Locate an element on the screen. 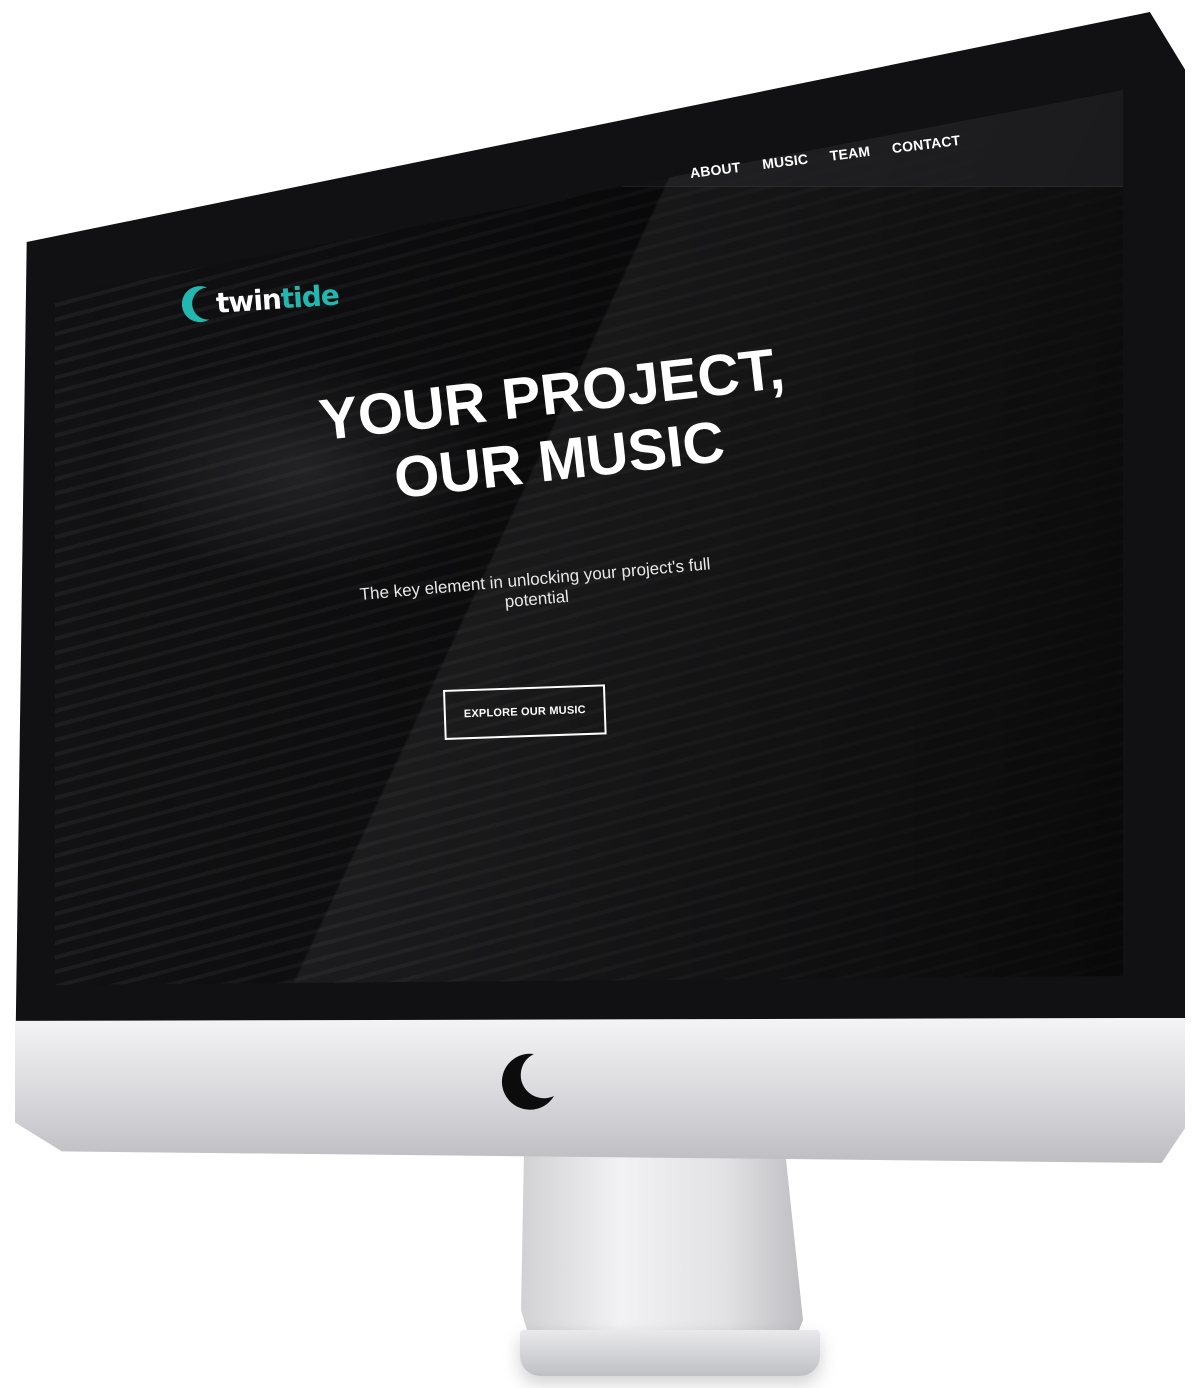 The width and height of the screenshot is (1200, 1388). nav-item-contact: CONTACT is located at coordinates (926, 144).